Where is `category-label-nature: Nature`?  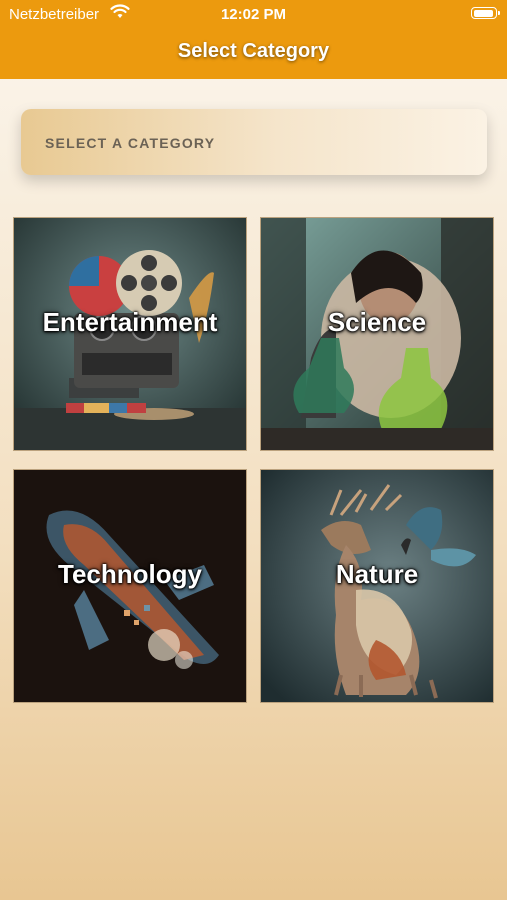 category-label-nature: Nature is located at coordinates (377, 574).